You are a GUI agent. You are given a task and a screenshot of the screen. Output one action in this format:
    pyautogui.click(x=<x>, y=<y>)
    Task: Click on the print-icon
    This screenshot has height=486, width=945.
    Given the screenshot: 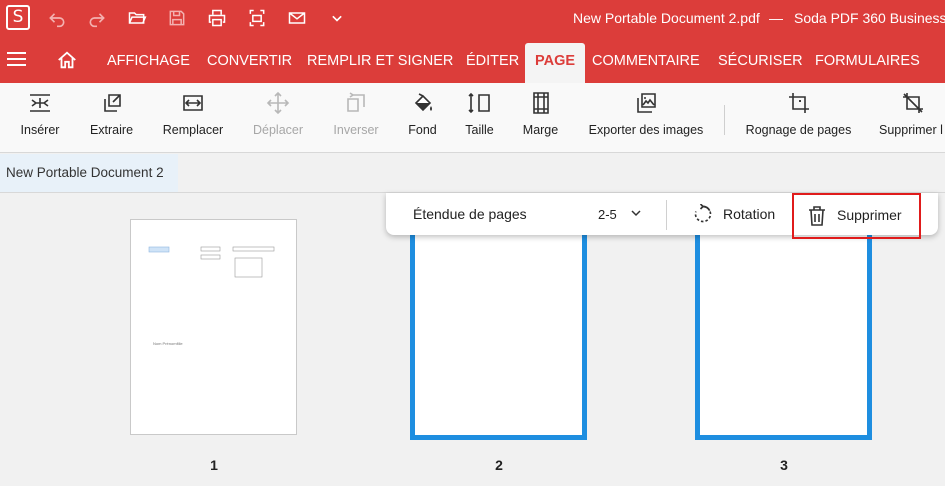 What is the action you would take?
    pyautogui.click(x=217, y=18)
    